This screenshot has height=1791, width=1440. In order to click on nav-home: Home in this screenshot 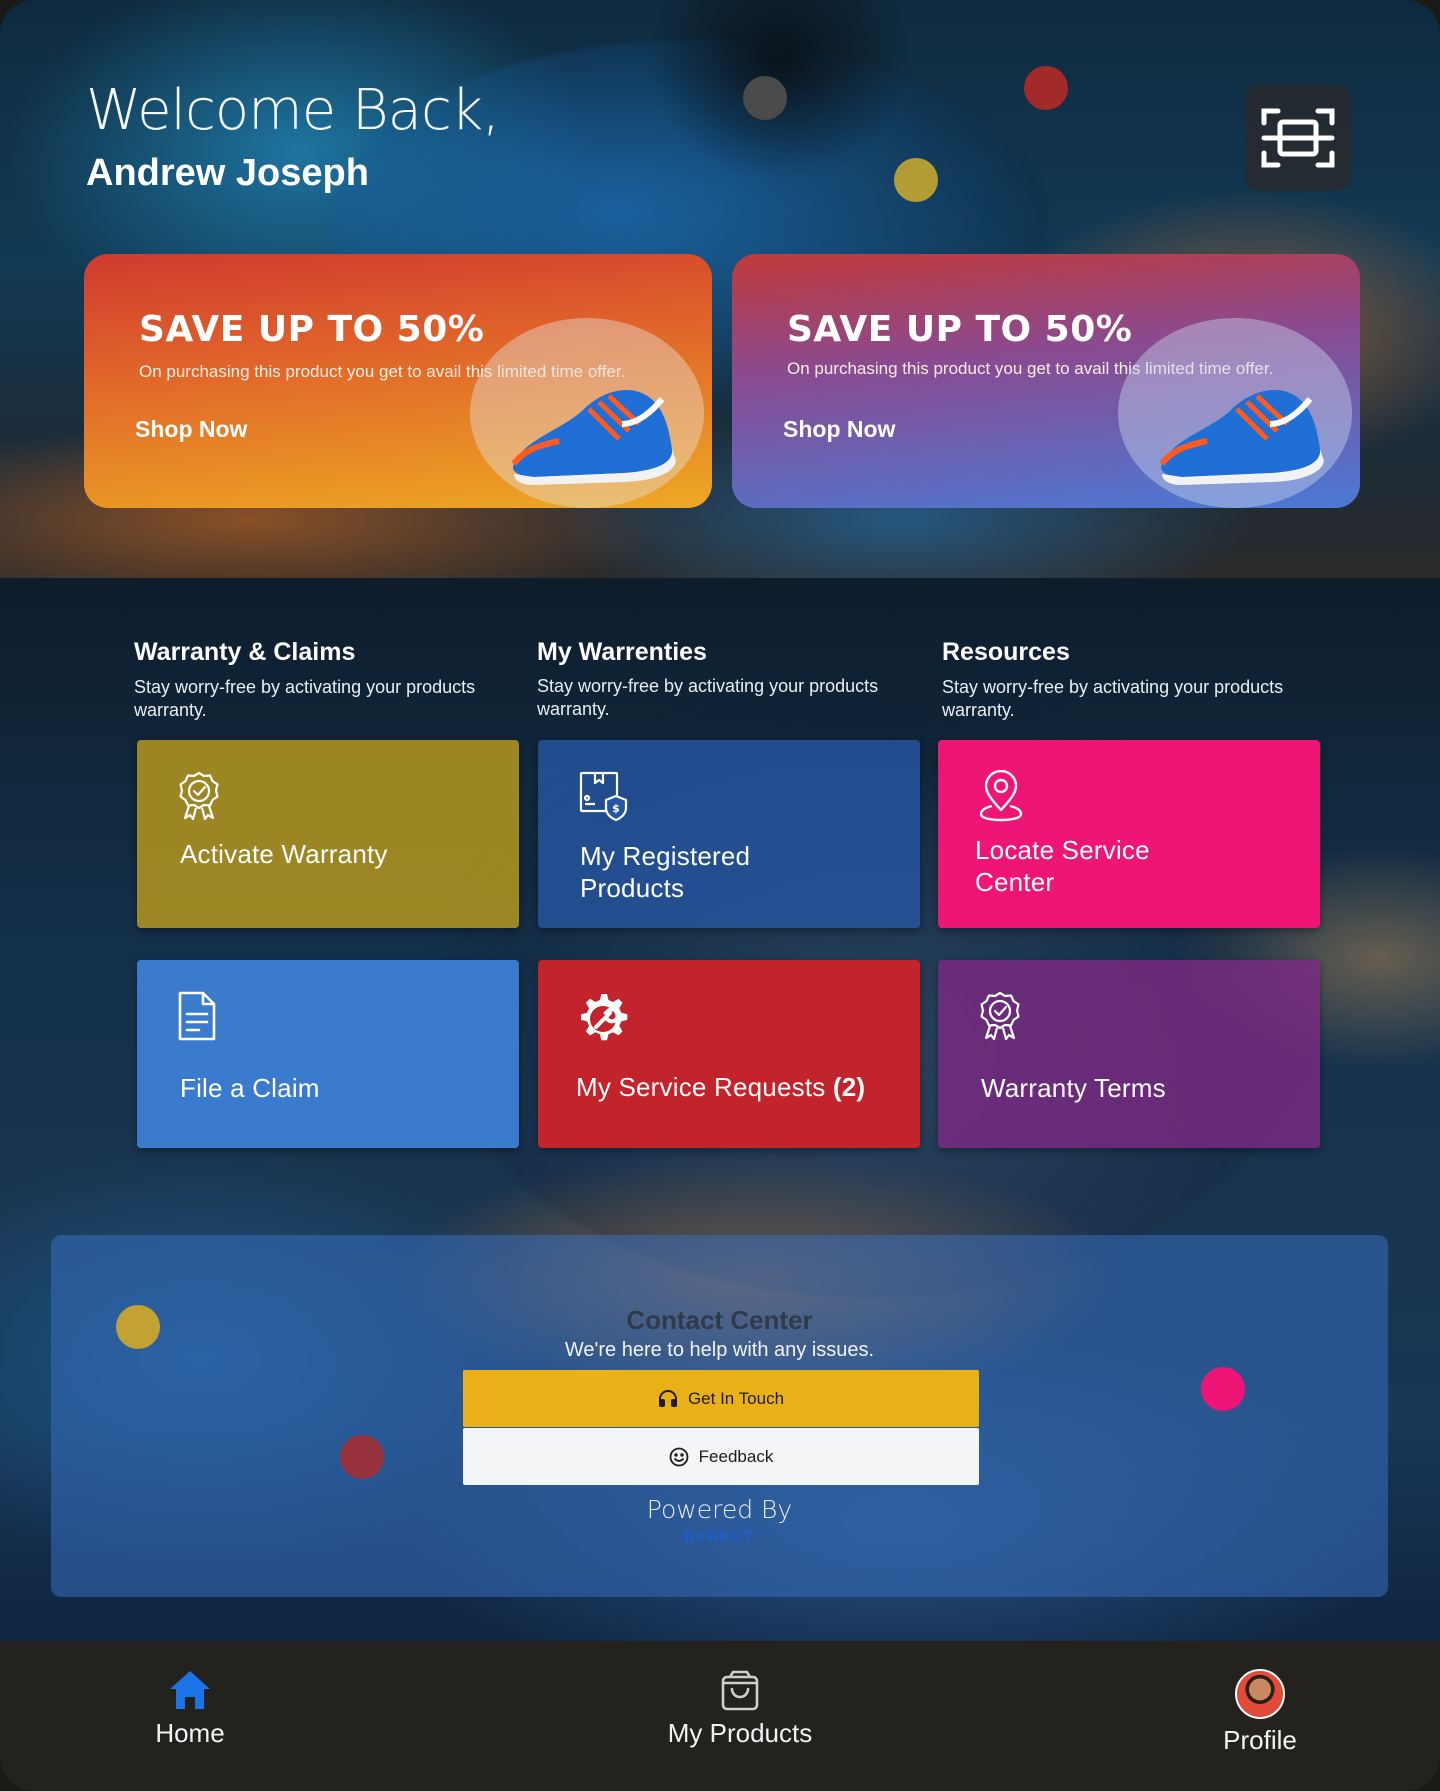, I will do `click(190, 1709)`.